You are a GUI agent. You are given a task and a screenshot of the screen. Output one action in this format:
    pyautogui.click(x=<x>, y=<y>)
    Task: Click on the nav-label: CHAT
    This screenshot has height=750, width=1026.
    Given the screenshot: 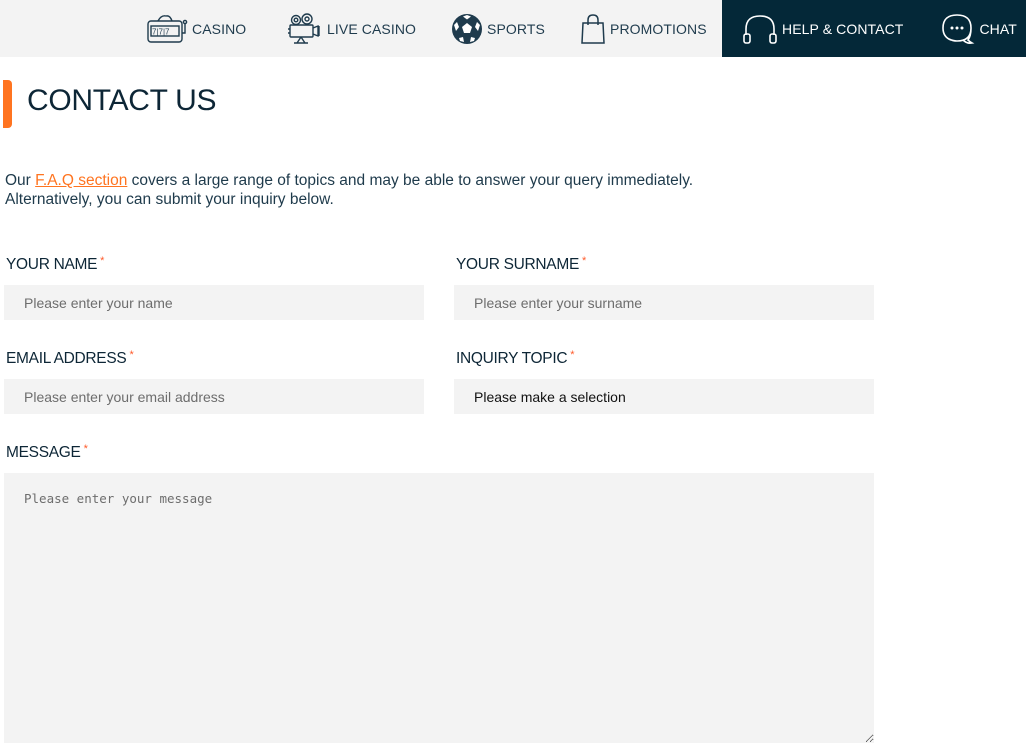 What is the action you would take?
    pyautogui.click(x=998, y=28)
    